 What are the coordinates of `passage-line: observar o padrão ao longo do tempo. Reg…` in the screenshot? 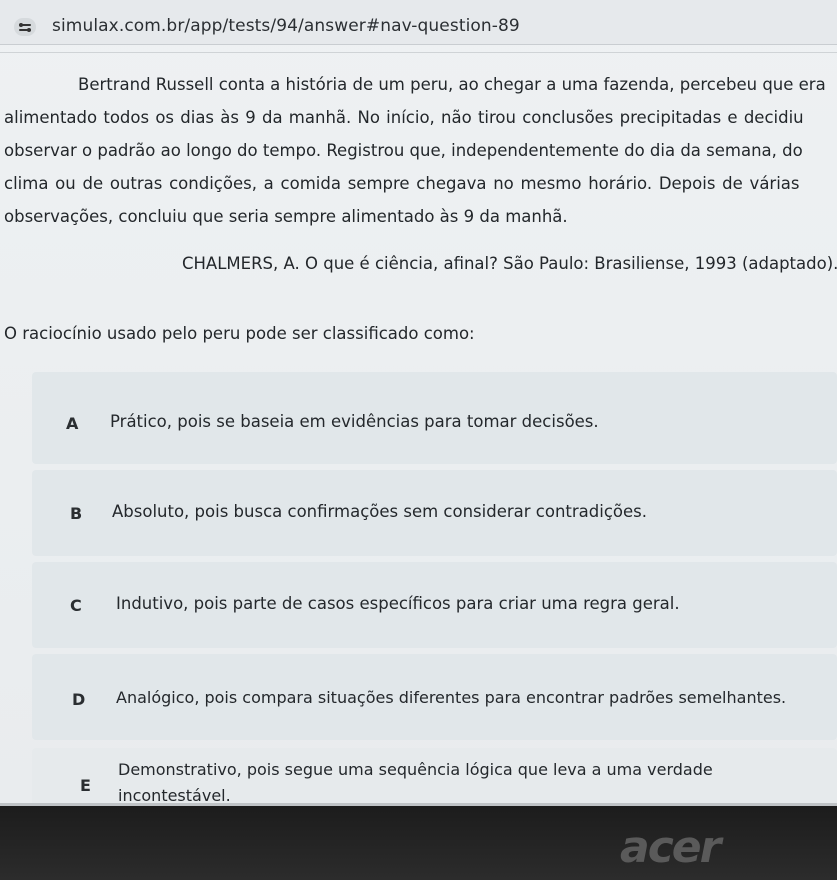 It's located at (403, 150).